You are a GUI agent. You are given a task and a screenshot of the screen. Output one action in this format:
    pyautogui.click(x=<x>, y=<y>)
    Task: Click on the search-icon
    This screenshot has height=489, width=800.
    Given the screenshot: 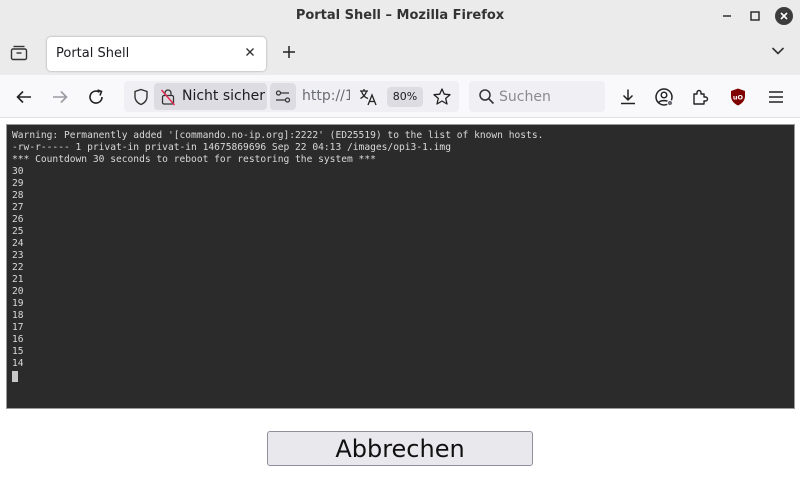 What is the action you would take?
    pyautogui.click(x=487, y=97)
    